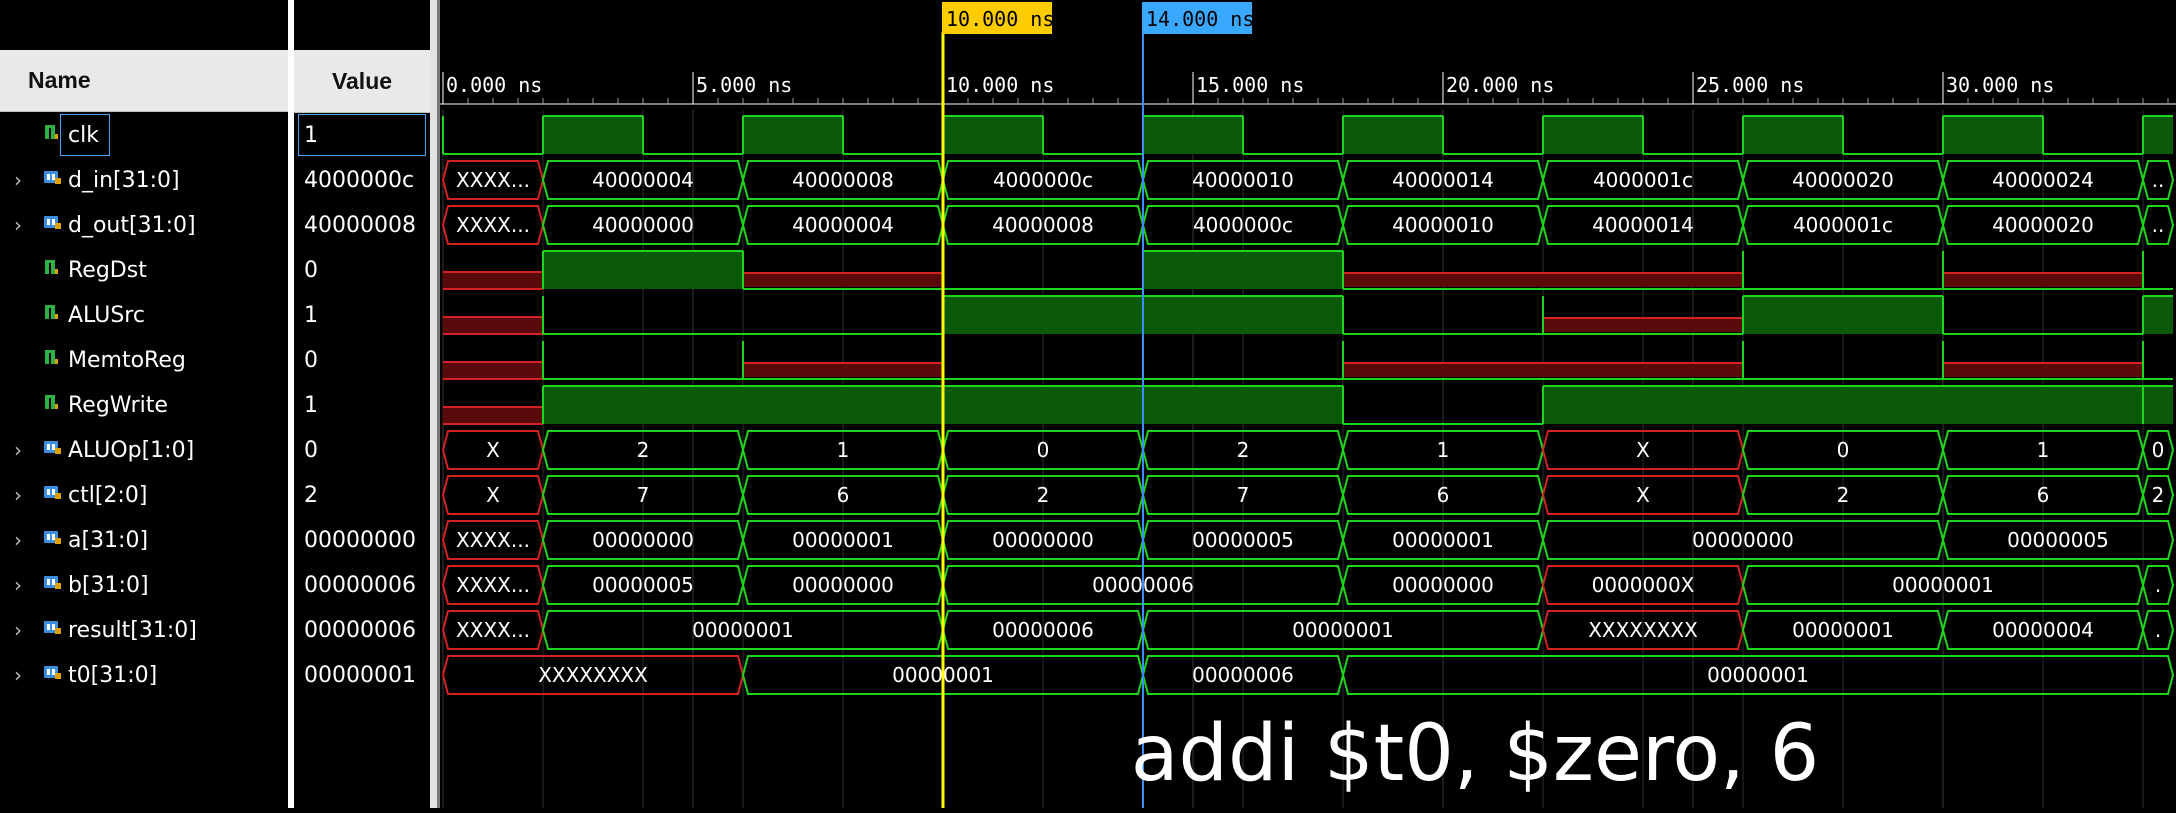 The image size is (2176, 813). I want to click on signal-value: 1, so click(311, 405).